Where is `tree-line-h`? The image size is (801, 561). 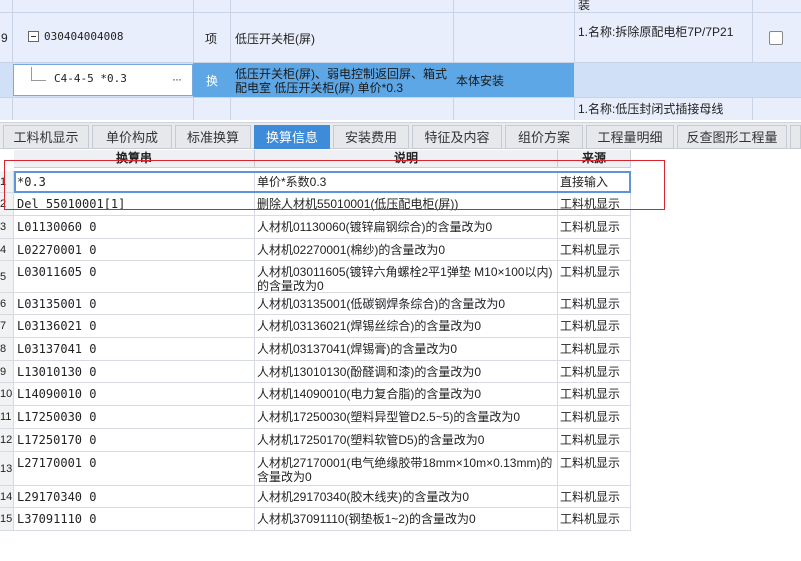
tree-line-h is located at coordinates (38, 80).